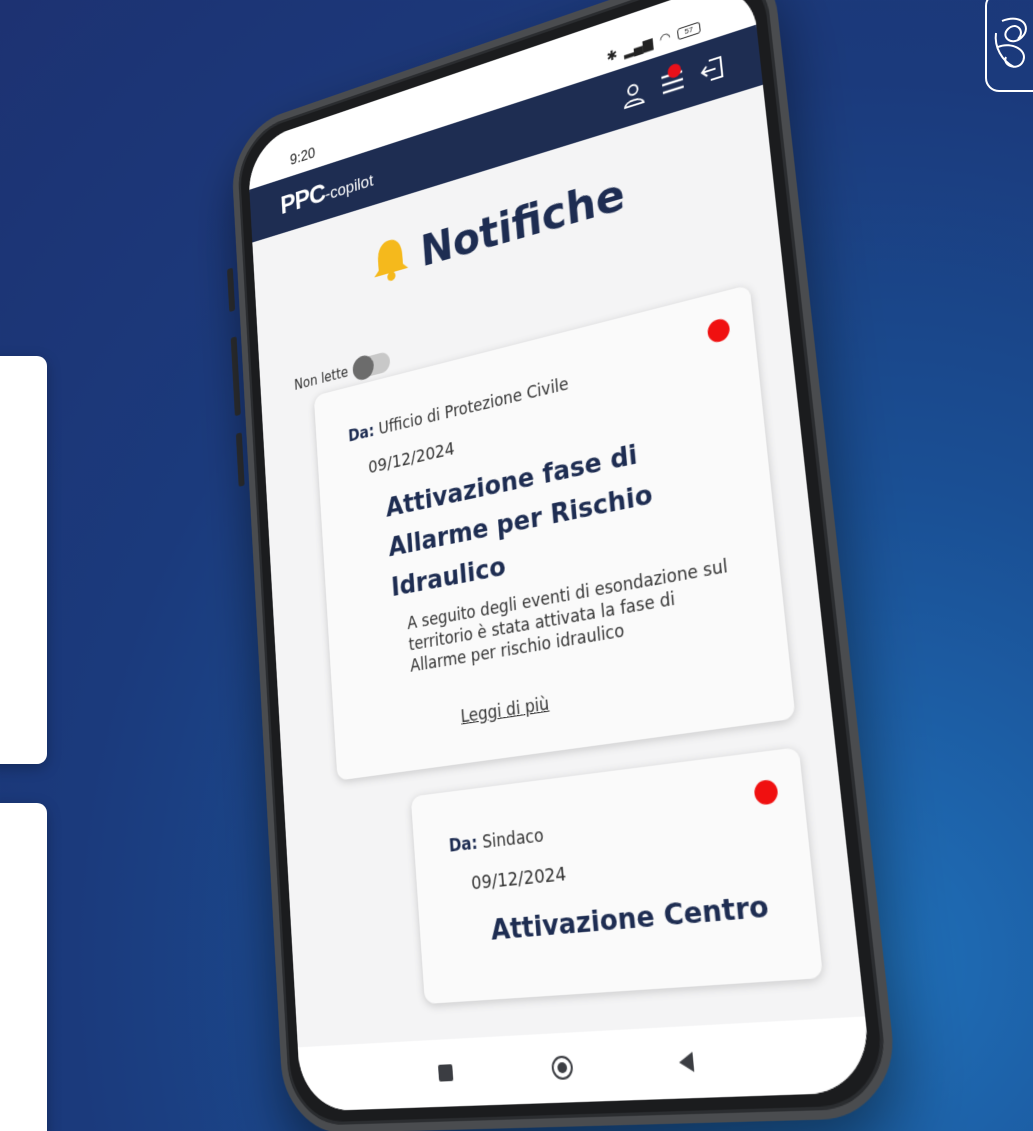  What do you see at coordinates (513, 839) in the screenshot?
I see `sender-name: Sindaco` at bounding box center [513, 839].